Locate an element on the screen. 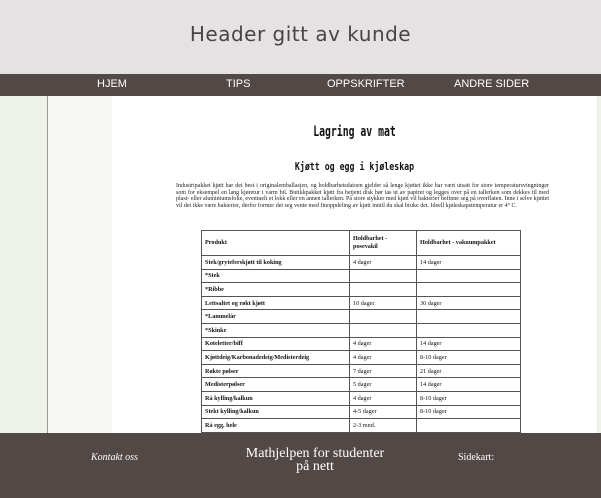  nav-item-hjem: HJEM is located at coordinates (112, 84).